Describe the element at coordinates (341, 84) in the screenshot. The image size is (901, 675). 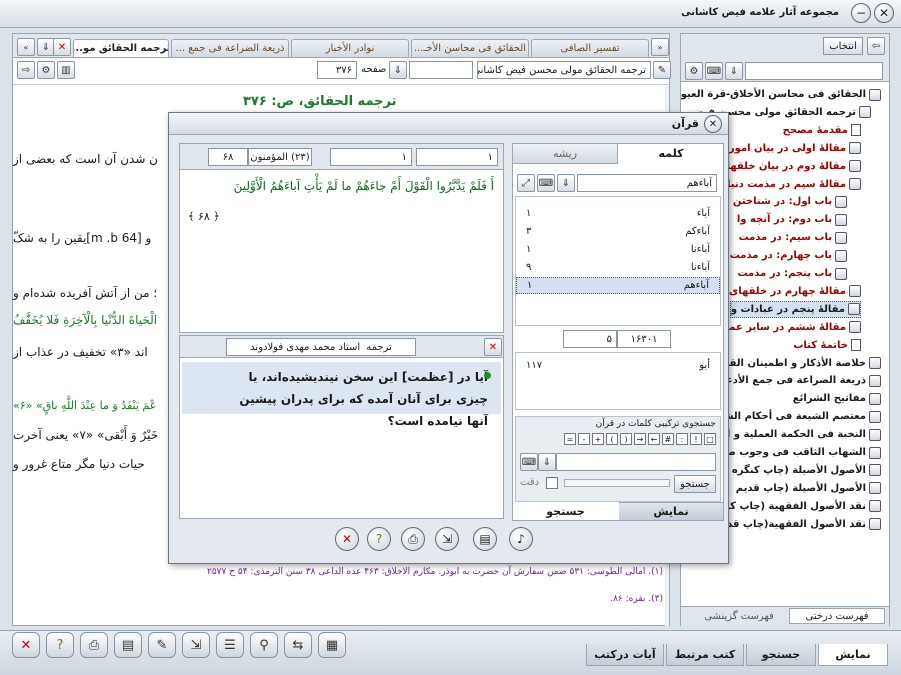
I see `document-scrollbar` at that location.